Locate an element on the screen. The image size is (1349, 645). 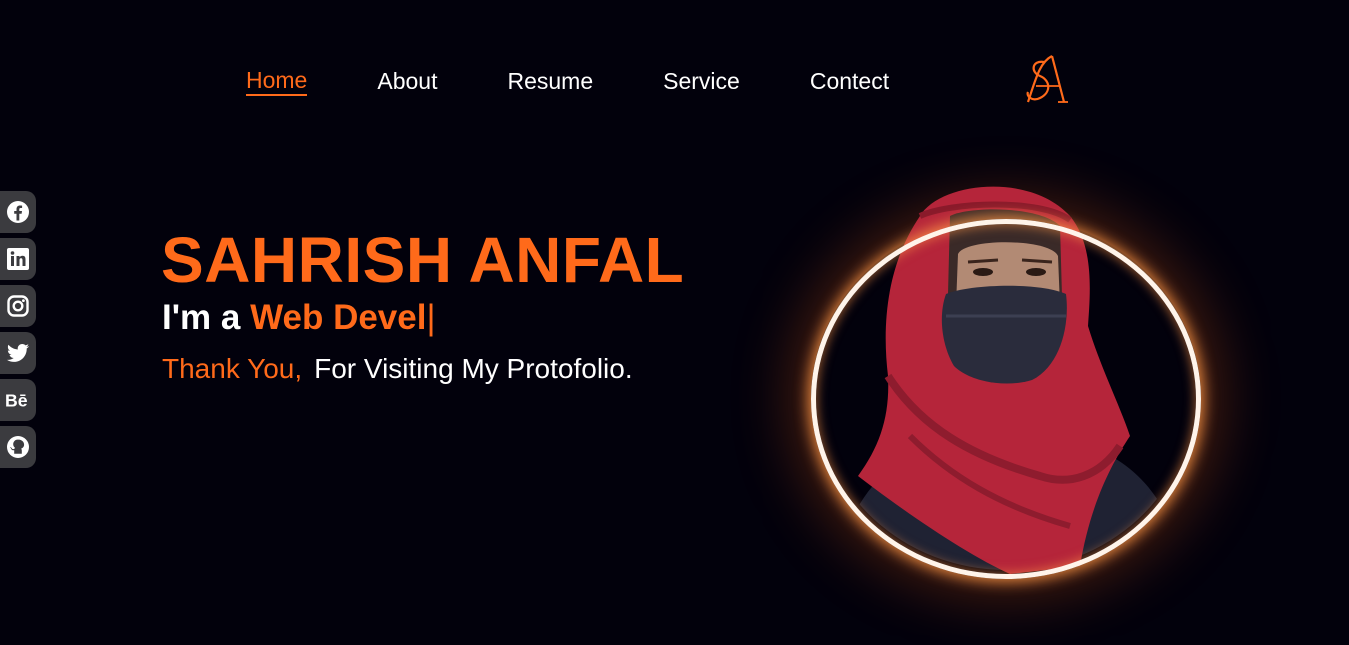
behance-icon: Bē is located at coordinates (18, 400).